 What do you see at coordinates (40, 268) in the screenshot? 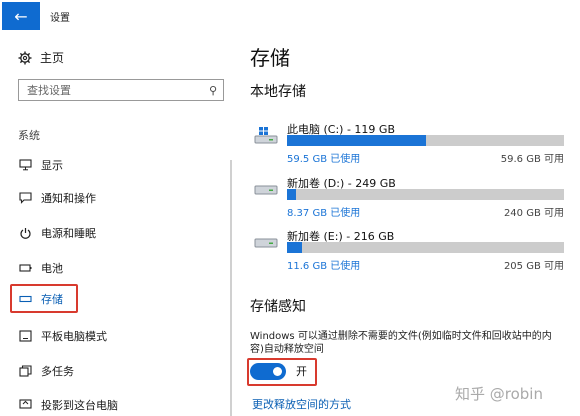
I see `sidebar-item-battery: 电池` at bounding box center [40, 268].